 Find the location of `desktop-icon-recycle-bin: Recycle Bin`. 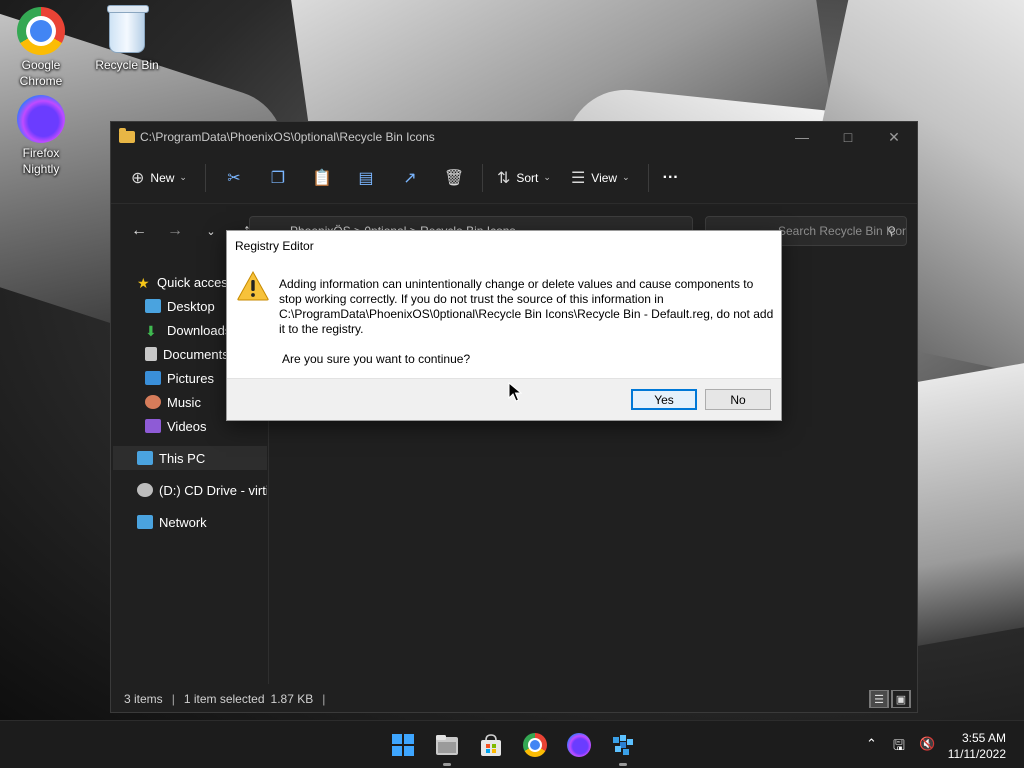

desktop-icon-recycle-bin: Recycle Bin is located at coordinates (127, 39).